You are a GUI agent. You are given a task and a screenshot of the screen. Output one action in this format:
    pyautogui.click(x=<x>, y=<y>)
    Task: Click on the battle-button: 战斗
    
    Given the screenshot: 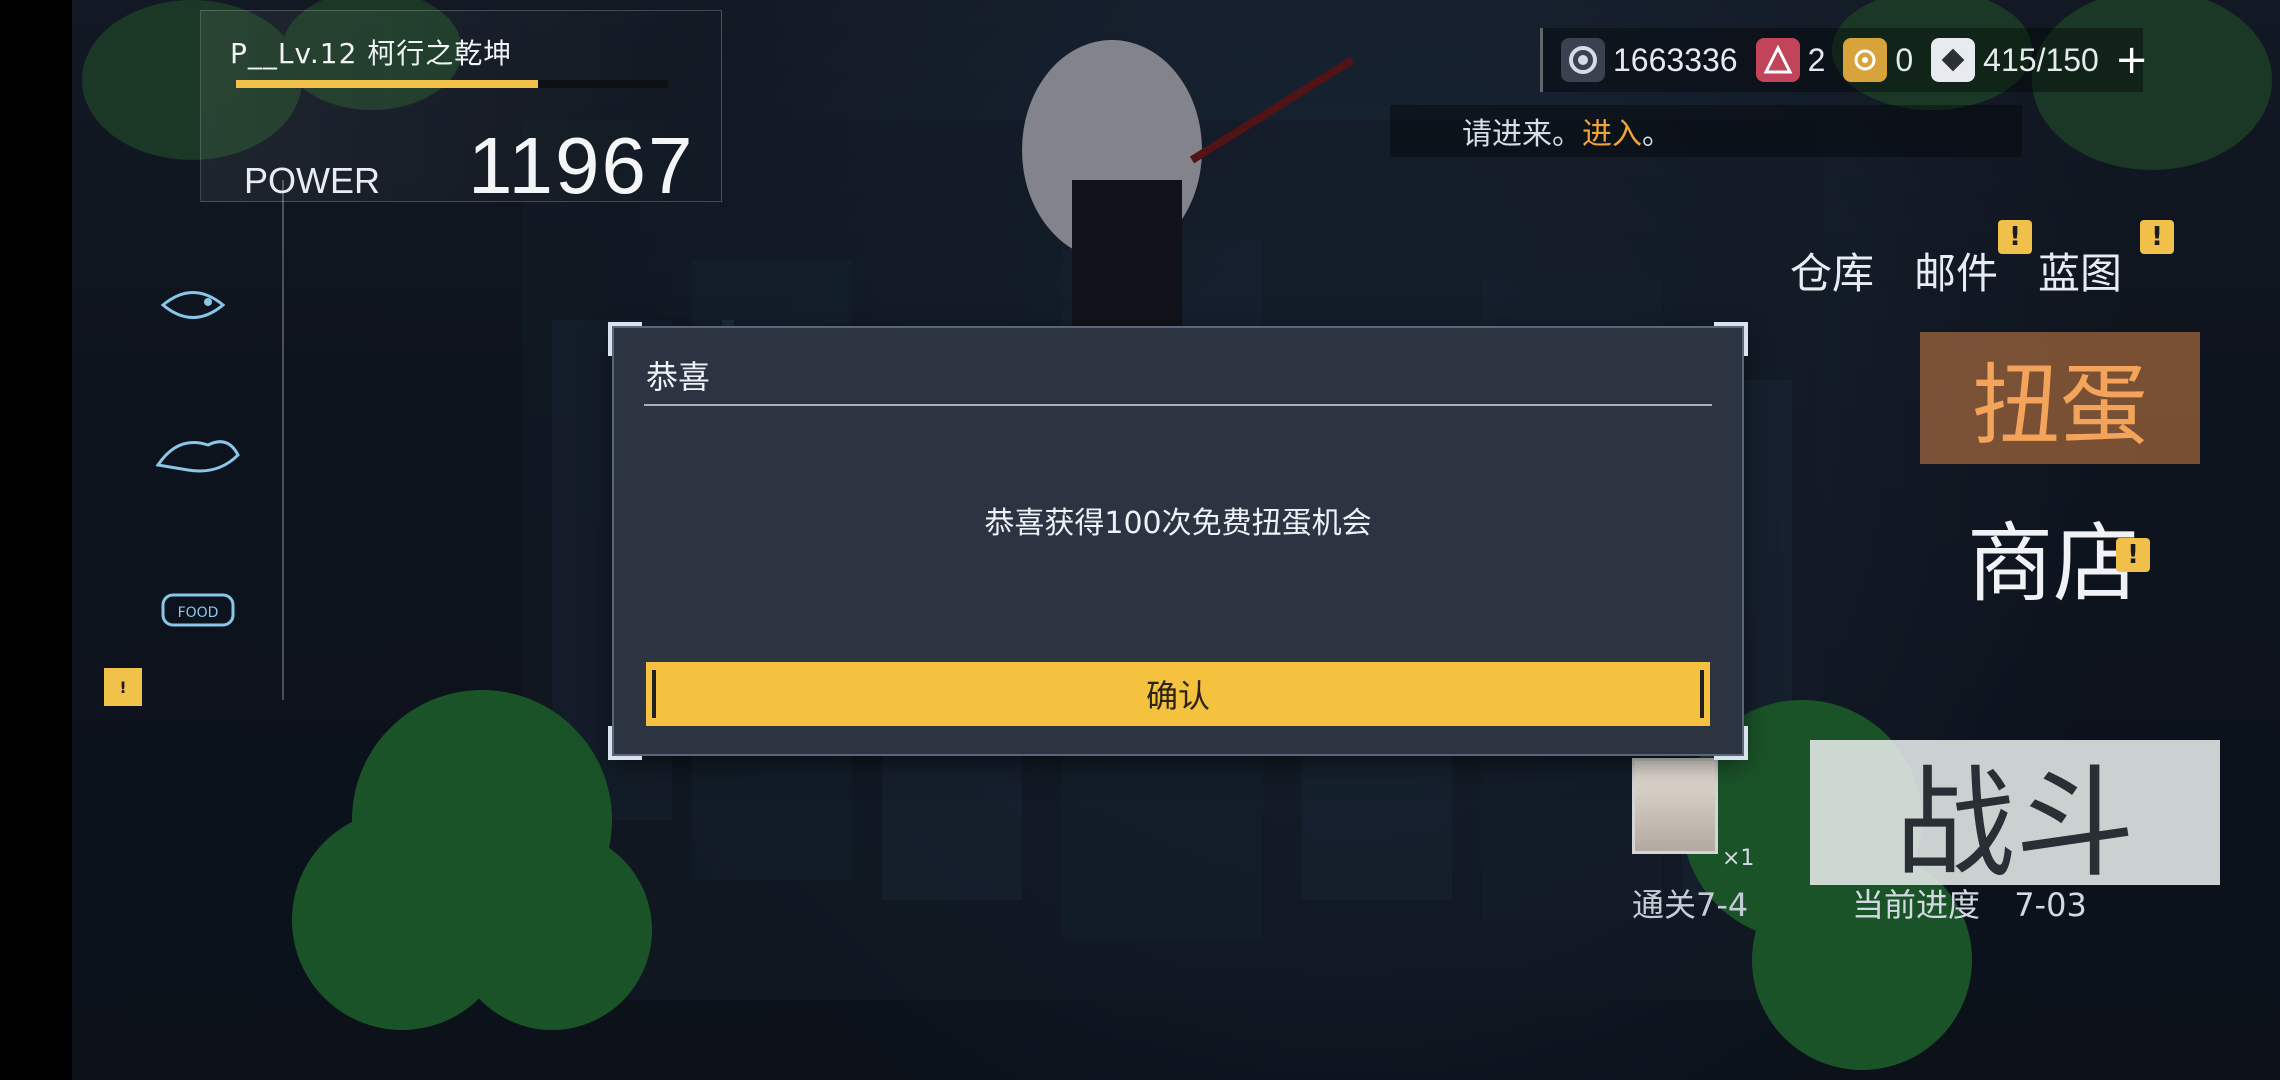 What is the action you would take?
    pyautogui.click(x=2015, y=817)
    